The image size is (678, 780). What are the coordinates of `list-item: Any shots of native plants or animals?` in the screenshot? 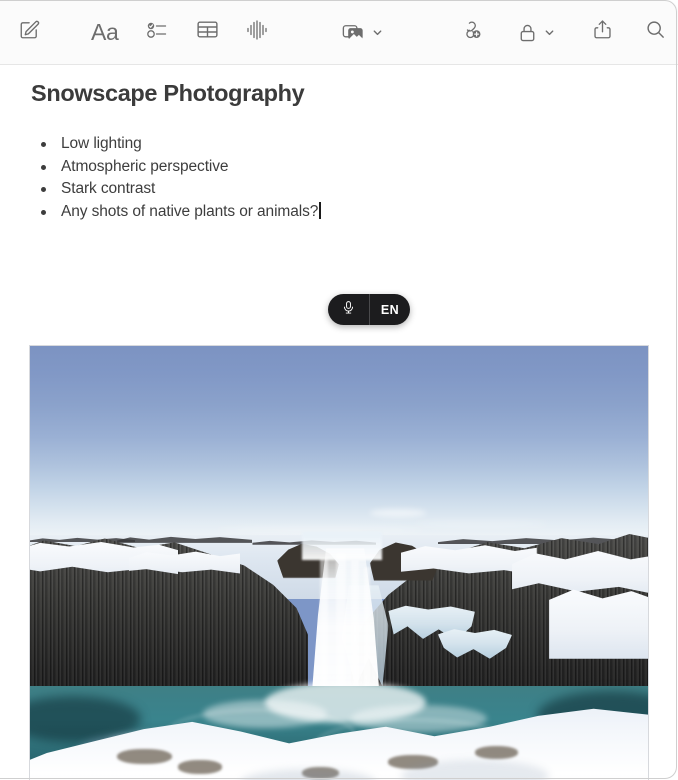 It's located at (177, 212).